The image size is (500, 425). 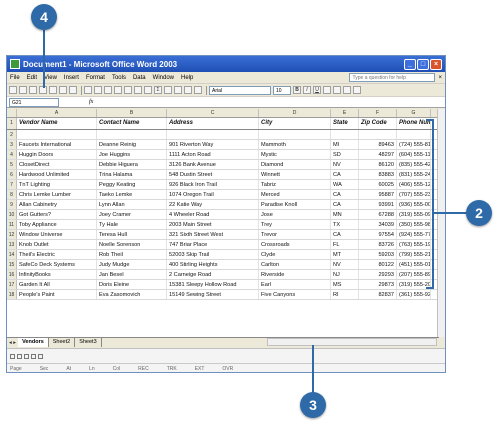 What do you see at coordinates (95, 78) in the screenshot?
I see `menu-format: Format` at bounding box center [95, 78].